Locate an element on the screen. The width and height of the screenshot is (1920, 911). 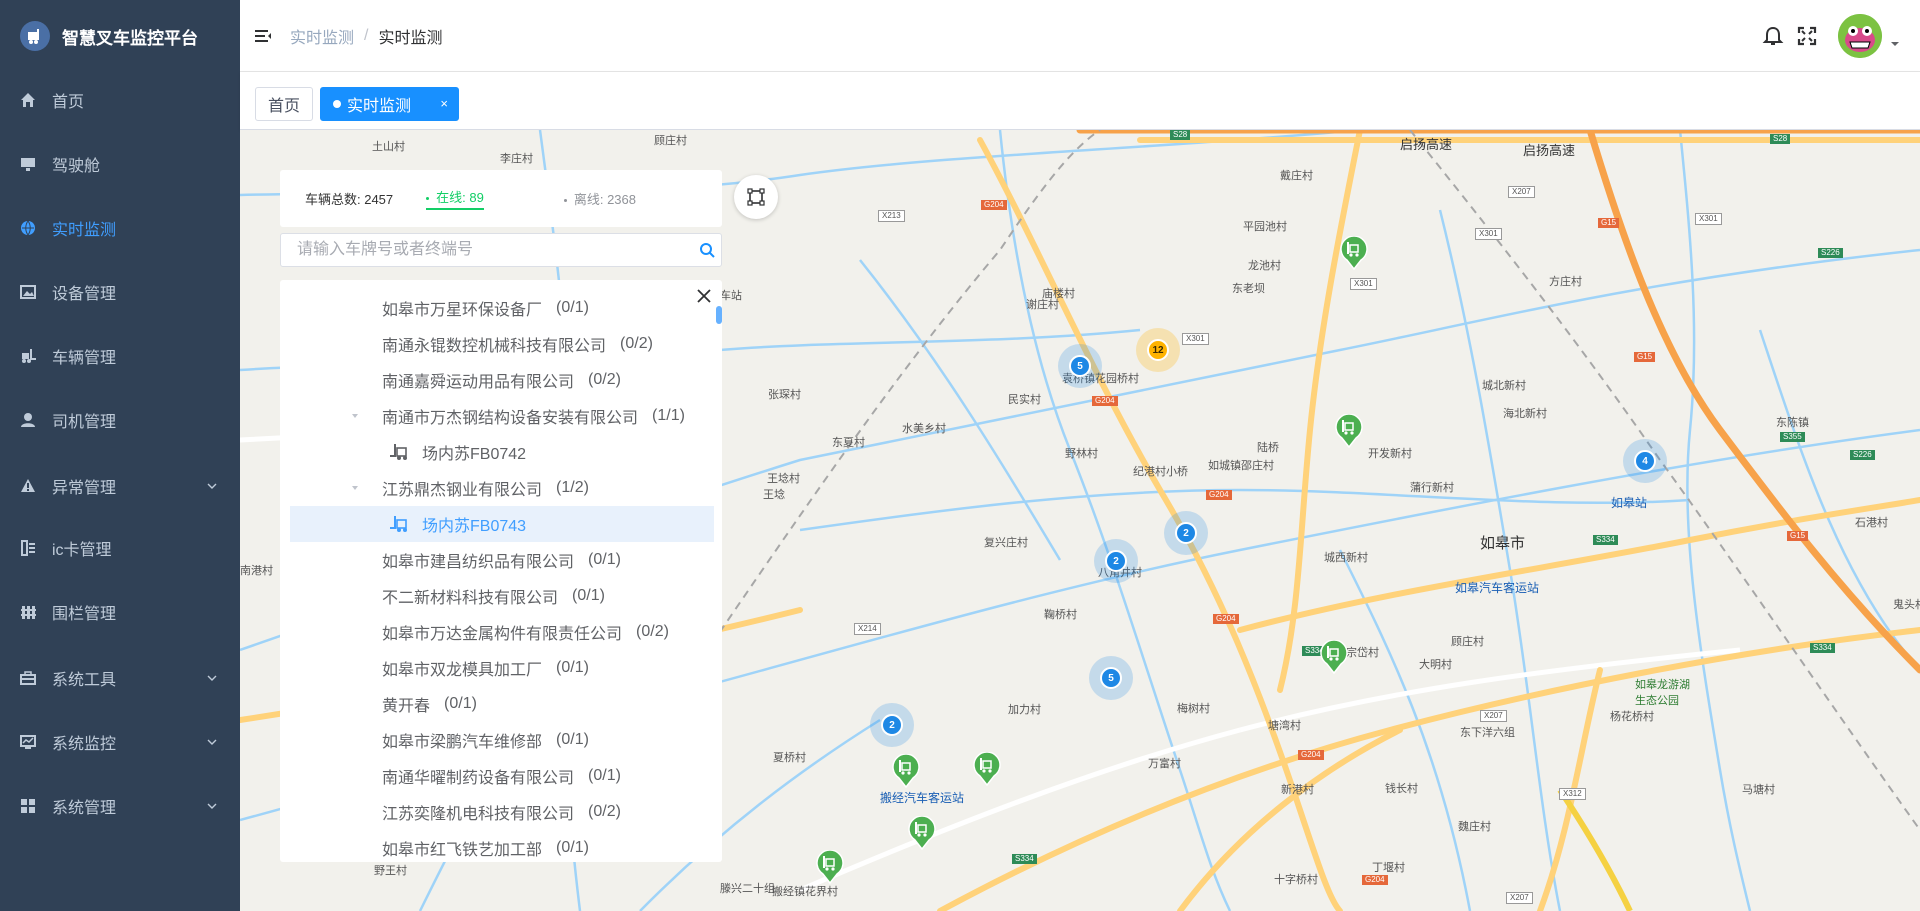
stat-offline: 离线: 2368 is located at coordinates (599, 198).